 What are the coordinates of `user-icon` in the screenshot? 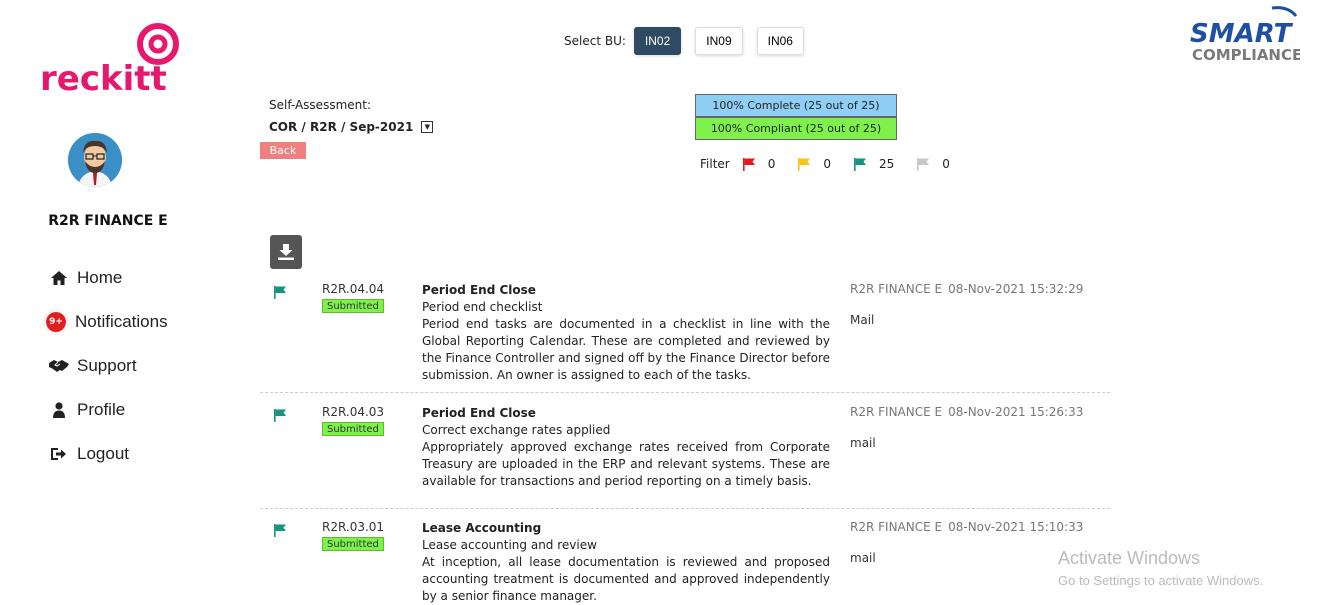 It's located at (59, 410).